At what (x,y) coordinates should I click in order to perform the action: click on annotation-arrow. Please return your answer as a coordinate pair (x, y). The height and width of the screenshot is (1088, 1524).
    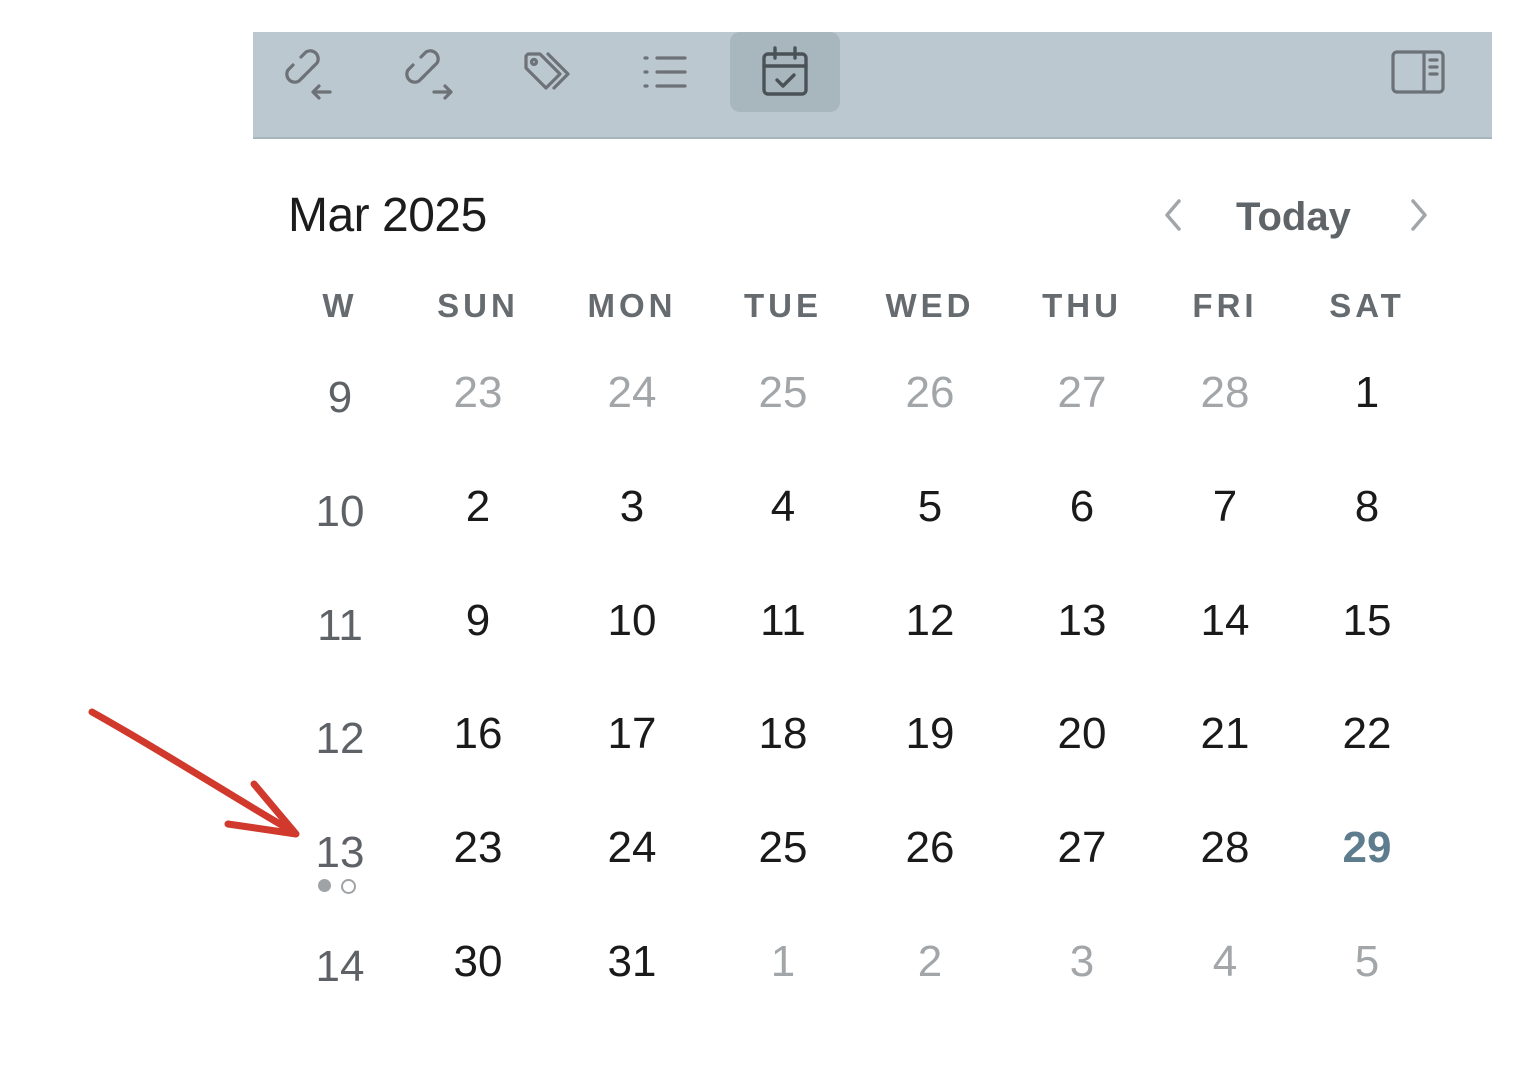
    Looking at the image, I should click on (194, 773).